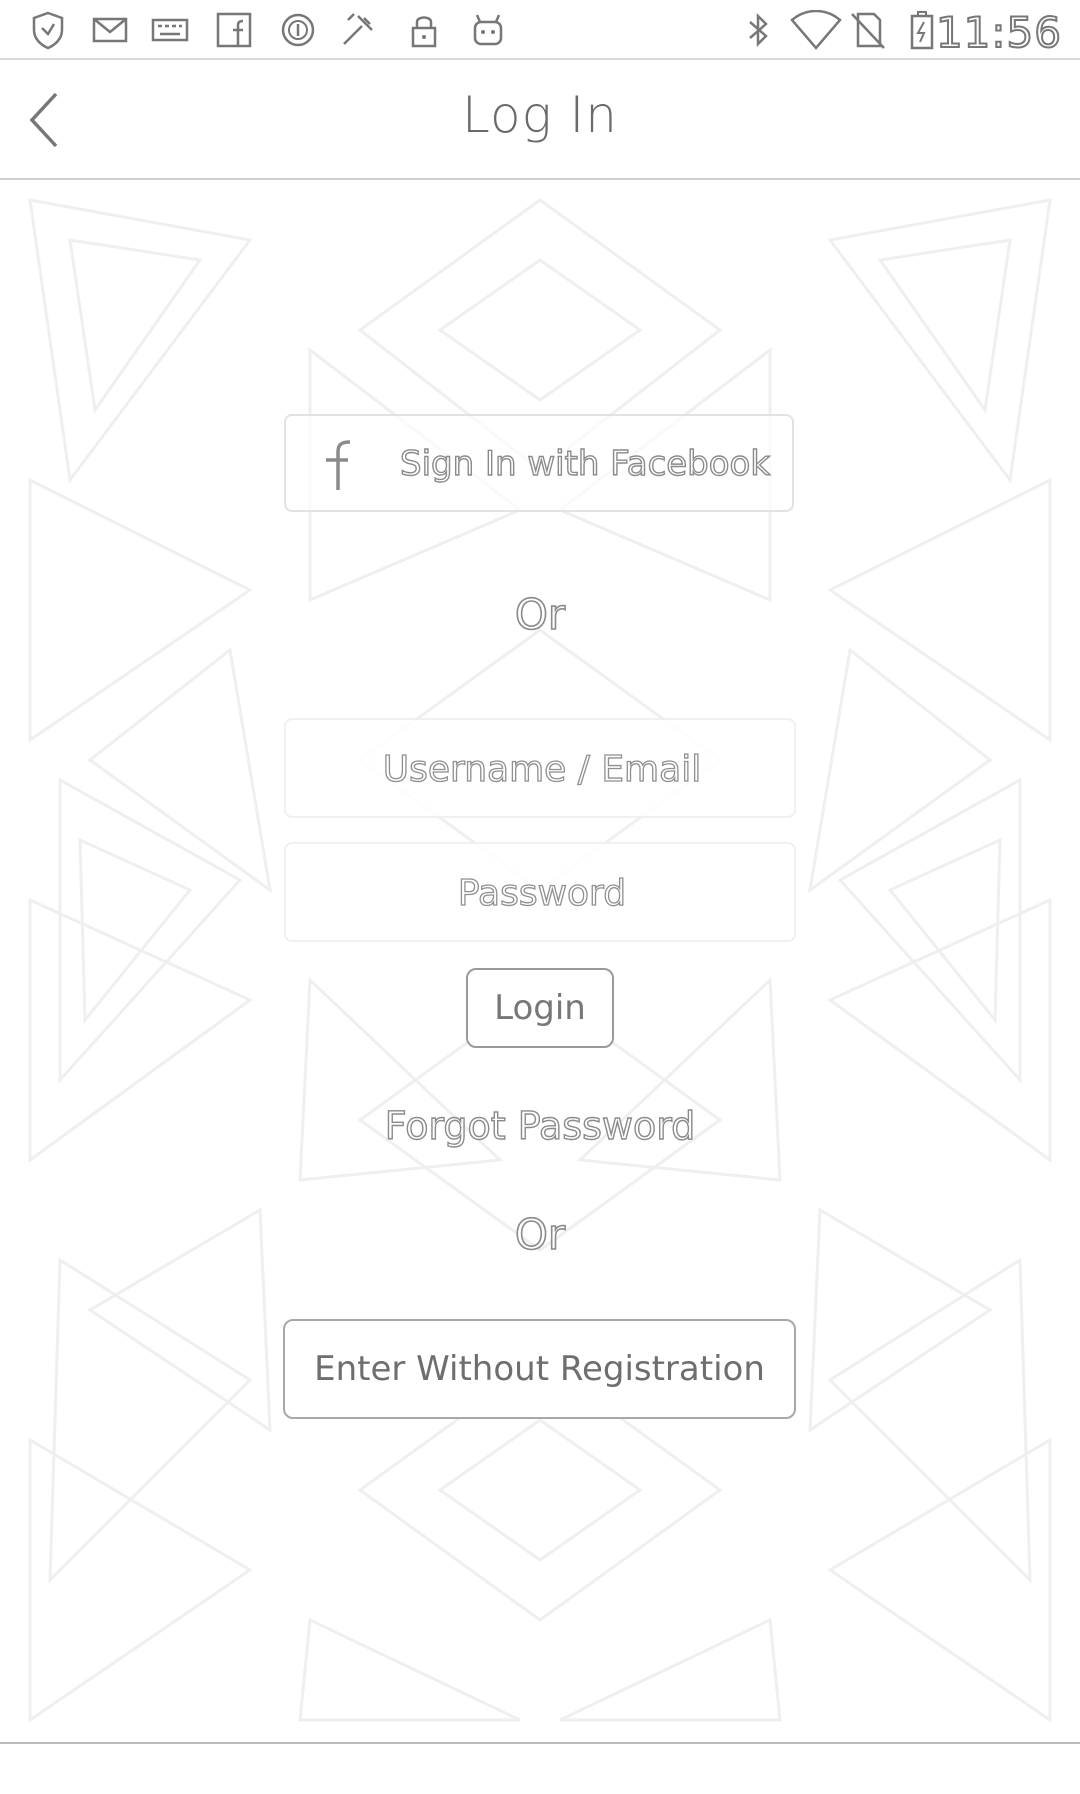  I want to click on password-field, so click(541, 892).